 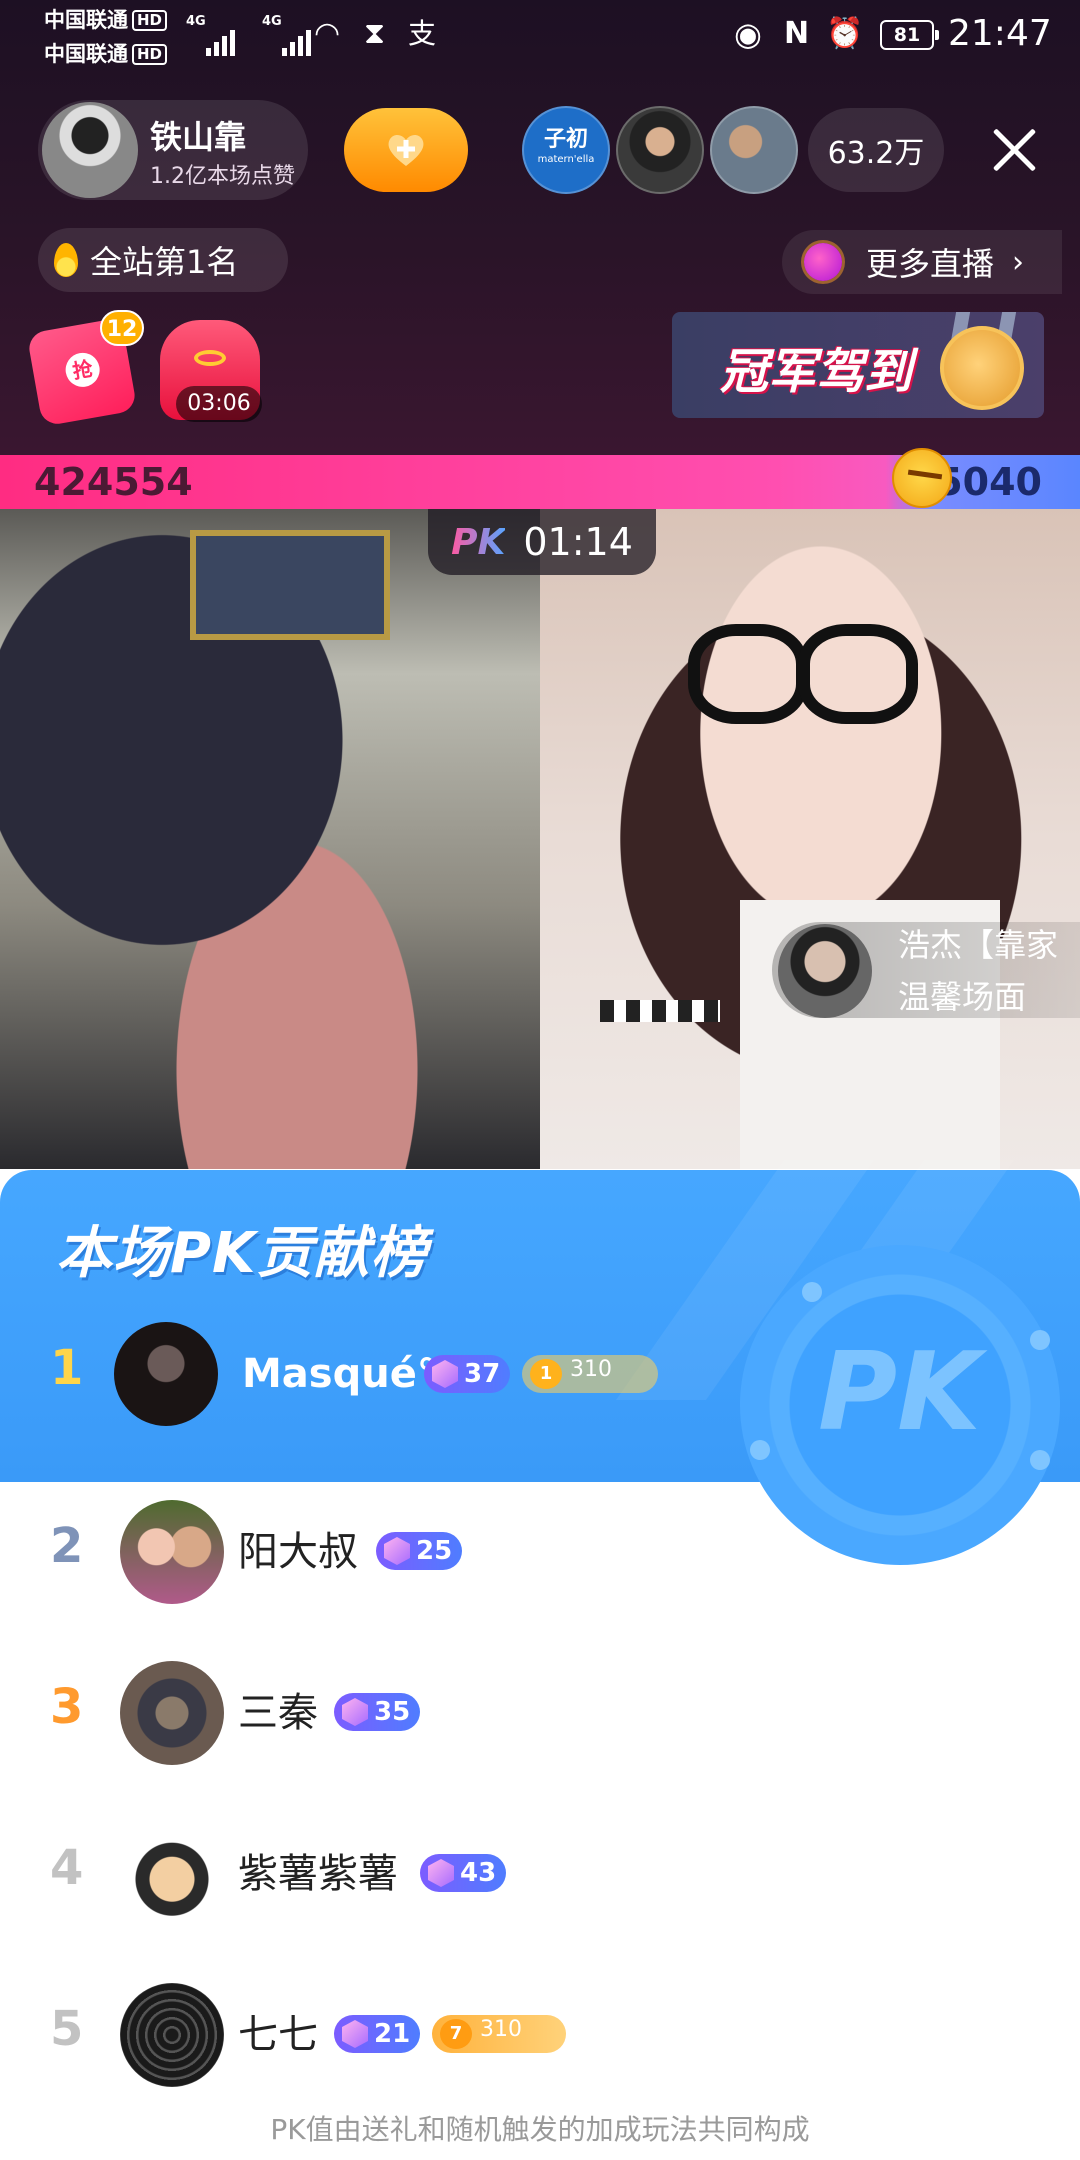 What do you see at coordinates (540, 1562) in the screenshot?
I see `board-row-2: 2 阳大叔 25` at bounding box center [540, 1562].